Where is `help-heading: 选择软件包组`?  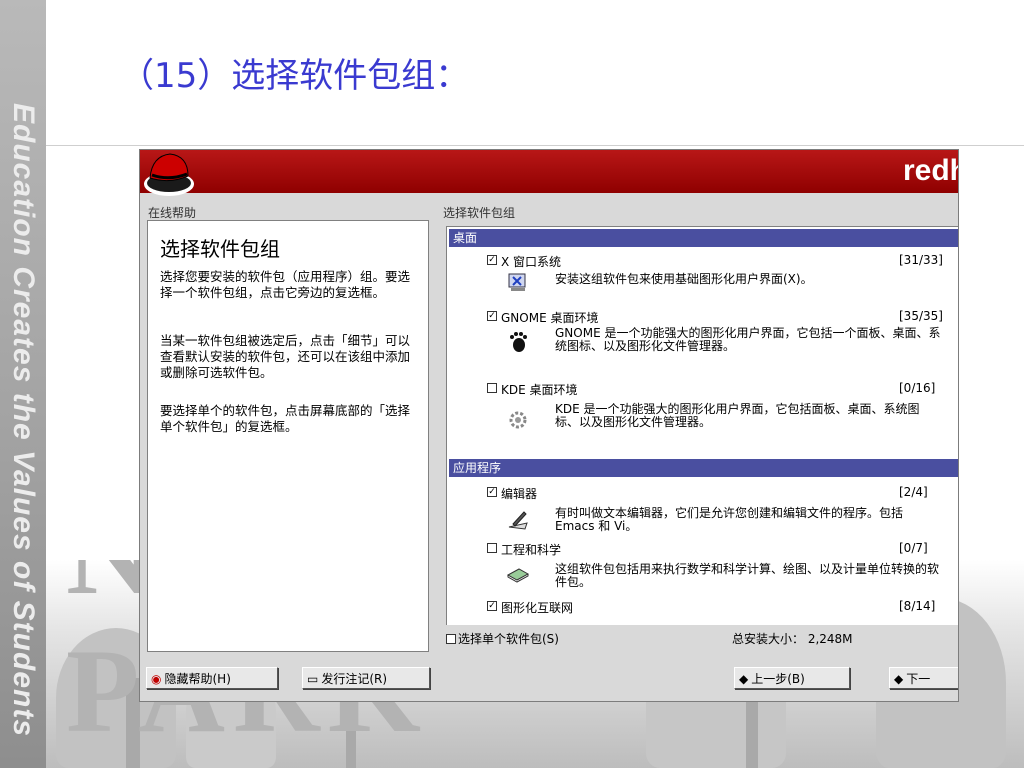 help-heading: 选择软件包组 is located at coordinates (220, 249).